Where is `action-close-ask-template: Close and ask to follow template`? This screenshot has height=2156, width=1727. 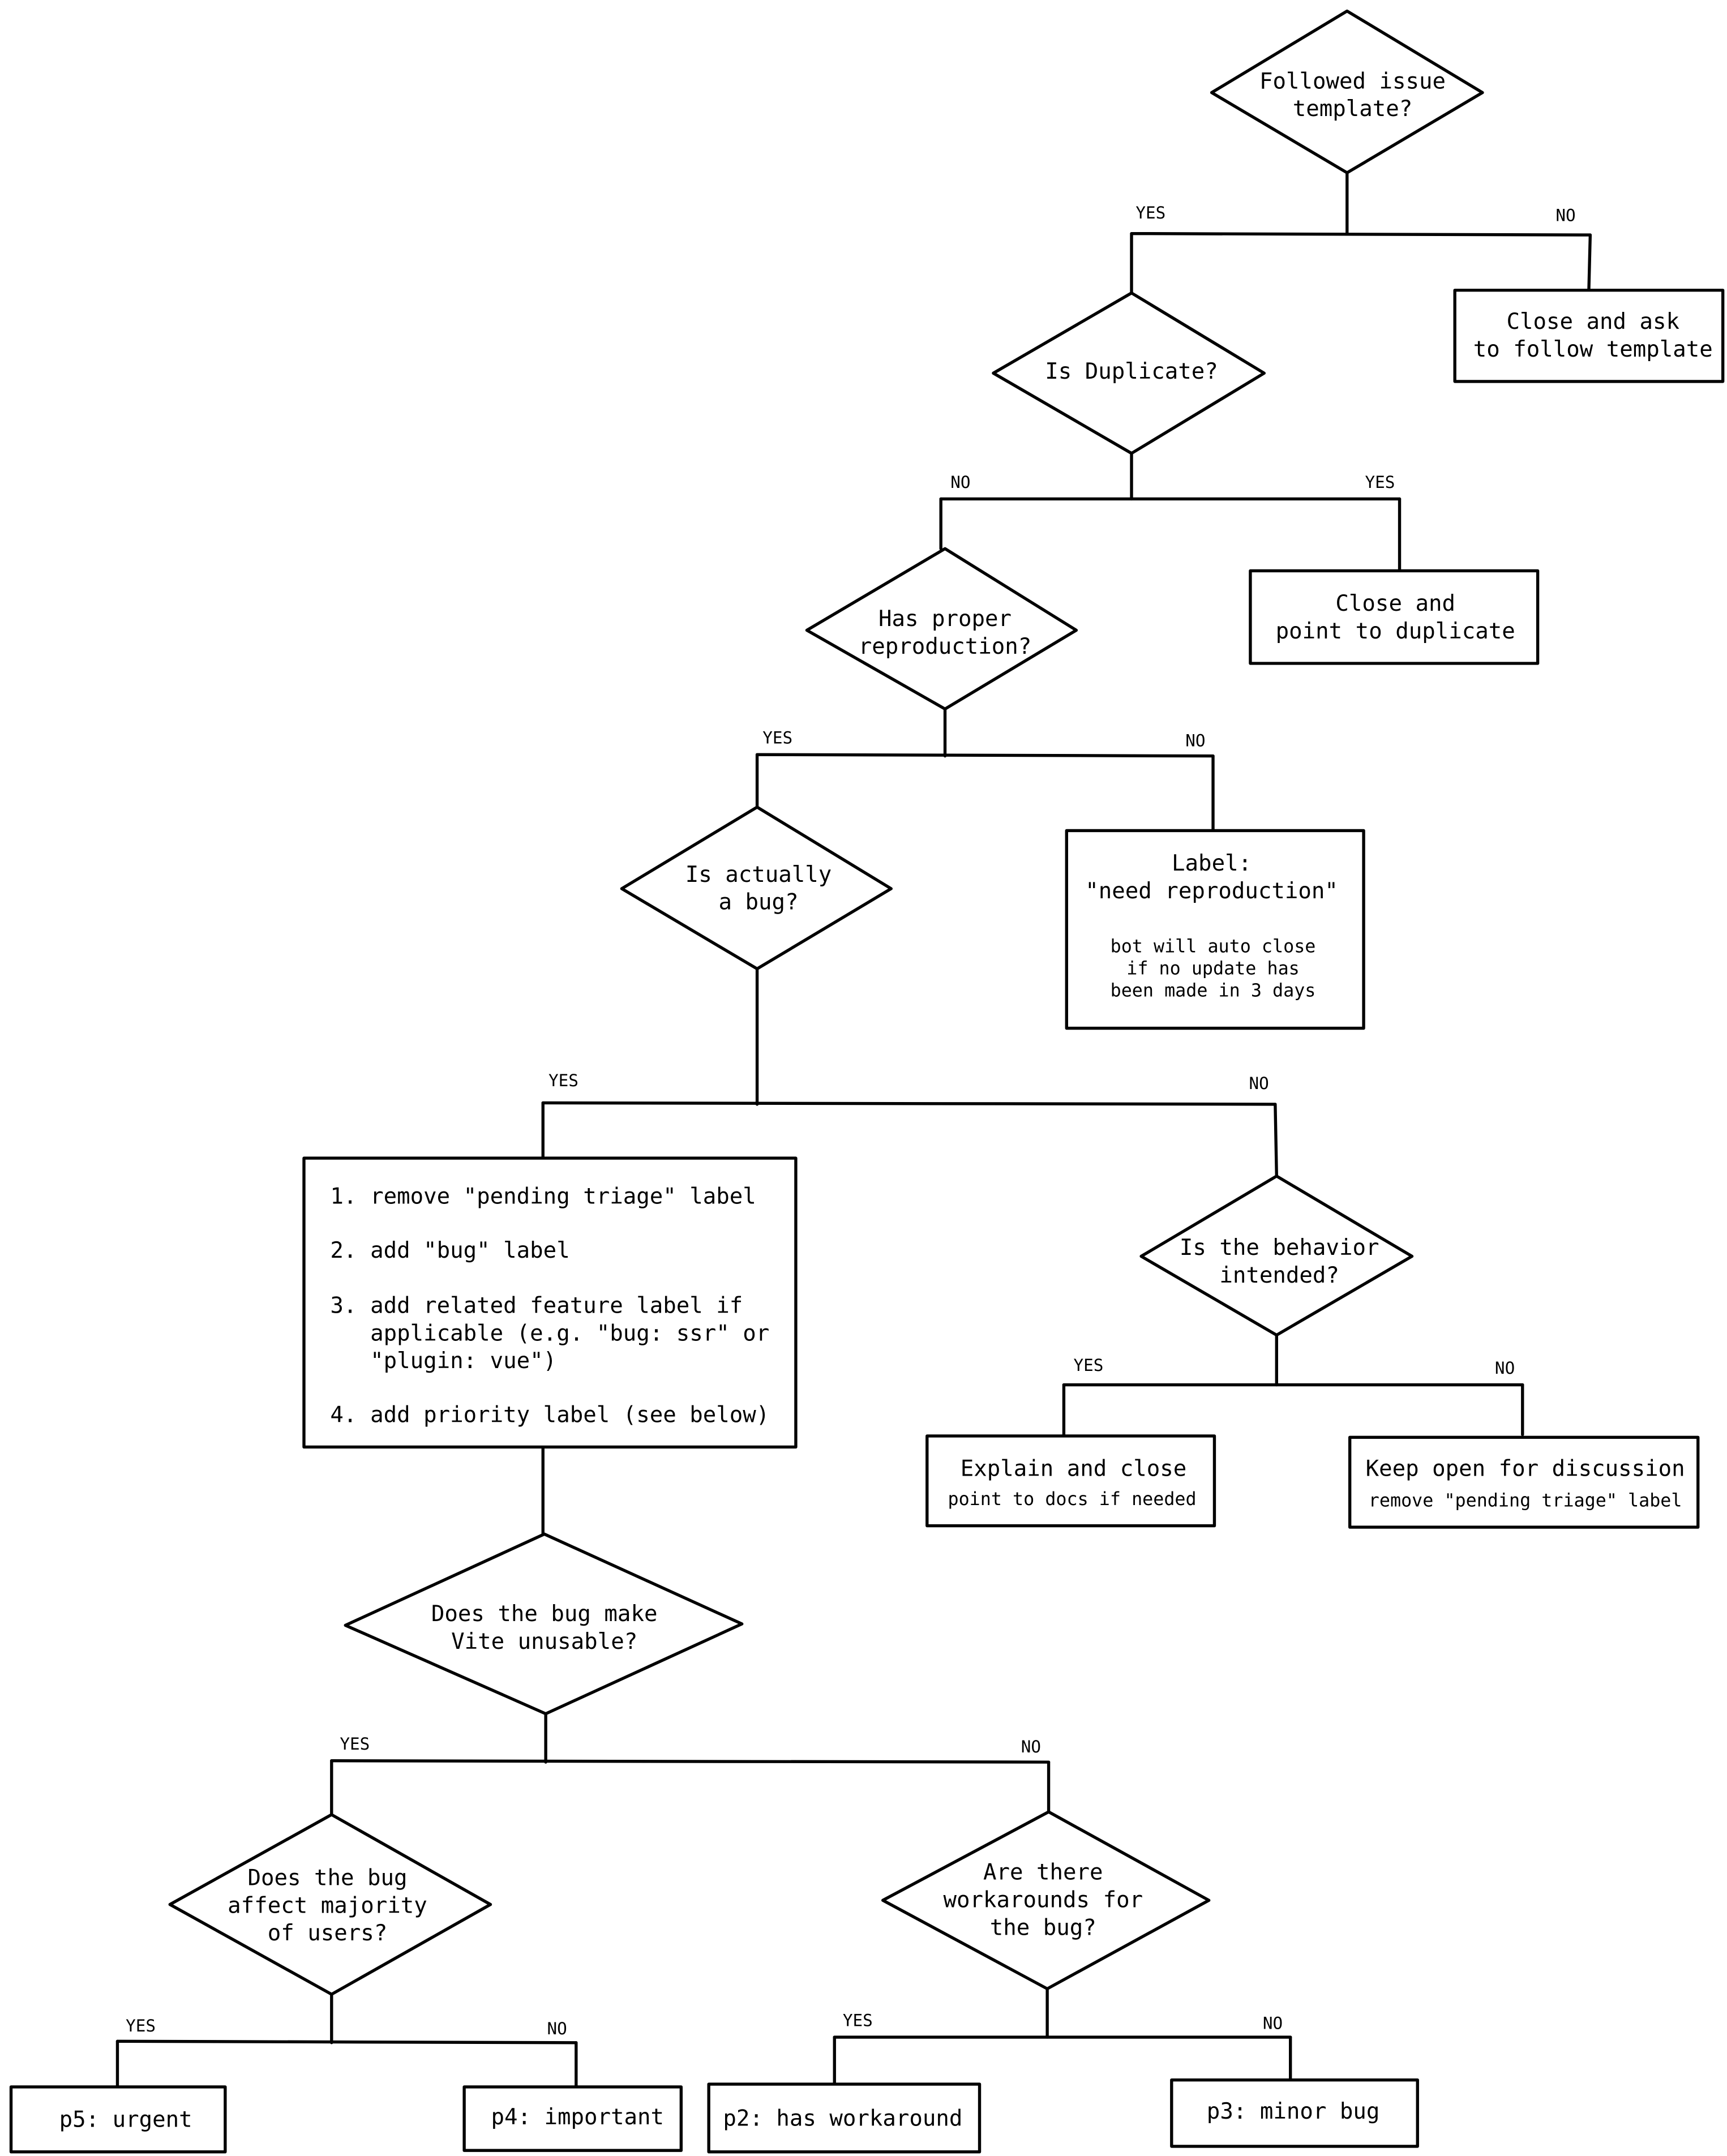
action-close-ask-template: Close and ask to follow template is located at coordinates (1589, 336).